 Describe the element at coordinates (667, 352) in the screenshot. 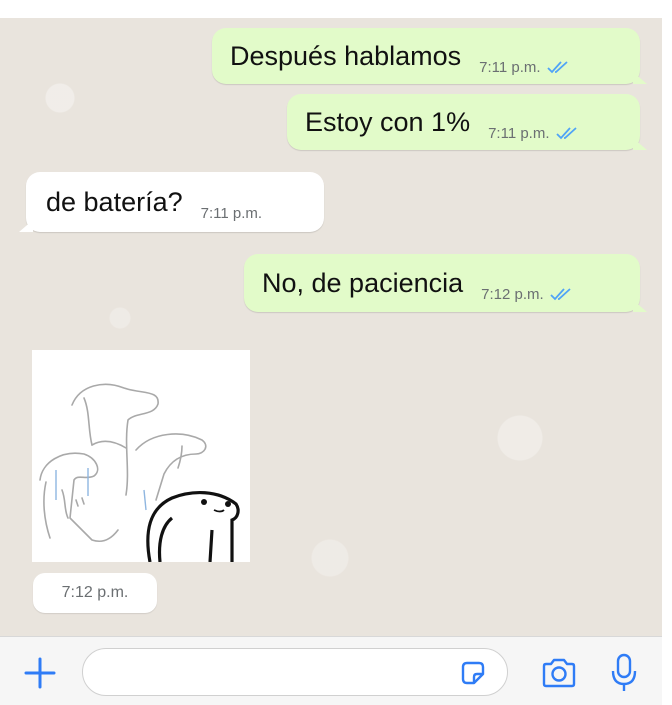

I see `screen-edge` at that location.